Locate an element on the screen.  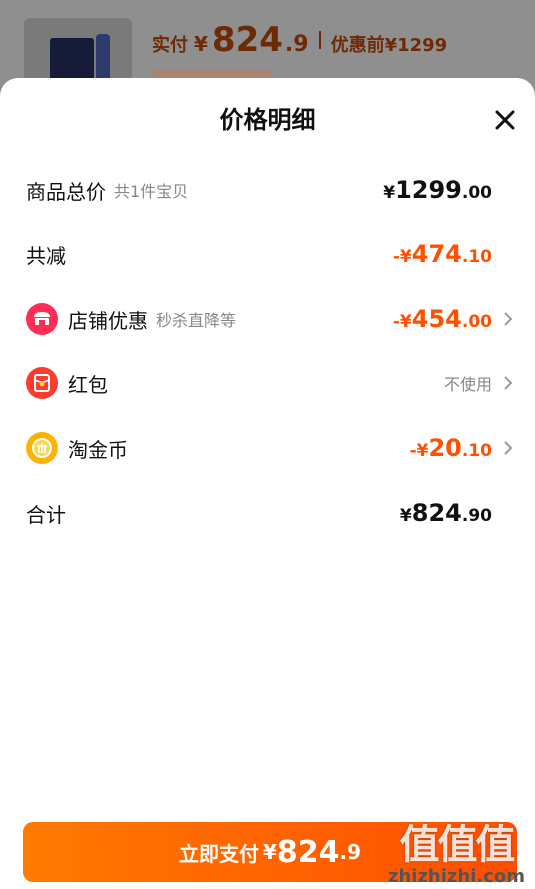
product-thumbnail is located at coordinates (78, 50).